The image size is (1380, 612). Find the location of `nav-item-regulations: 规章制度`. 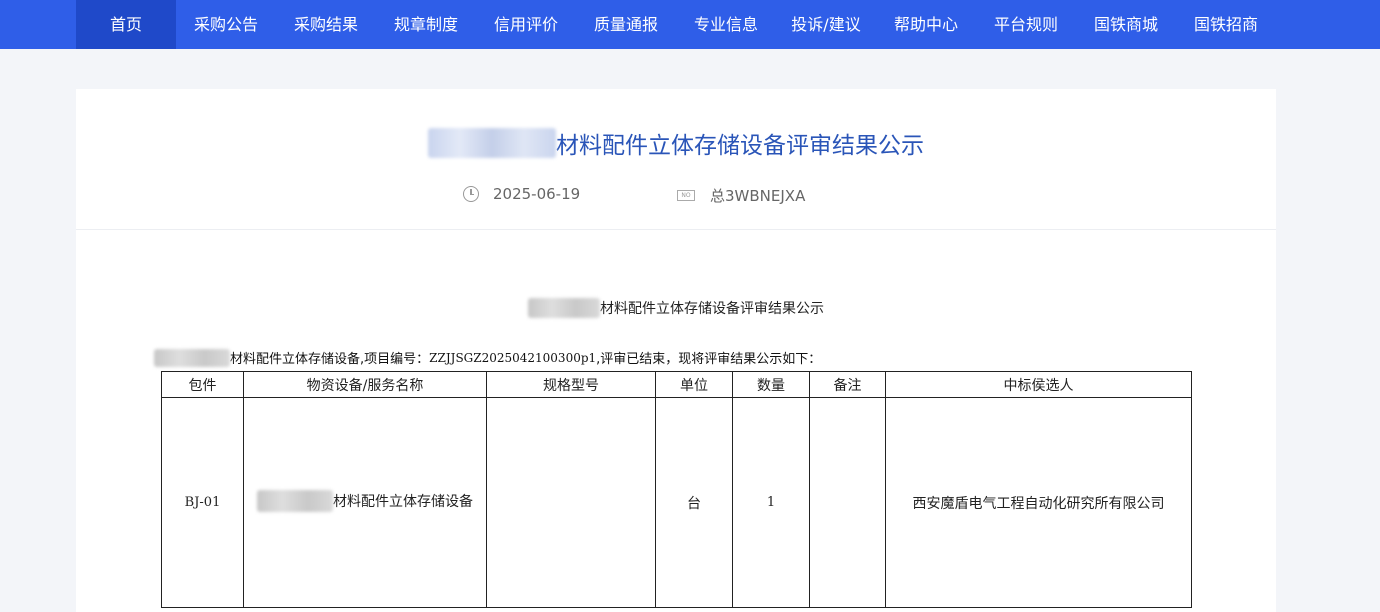

nav-item-regulations: 规章制度 is located at coordinates (426, 24).